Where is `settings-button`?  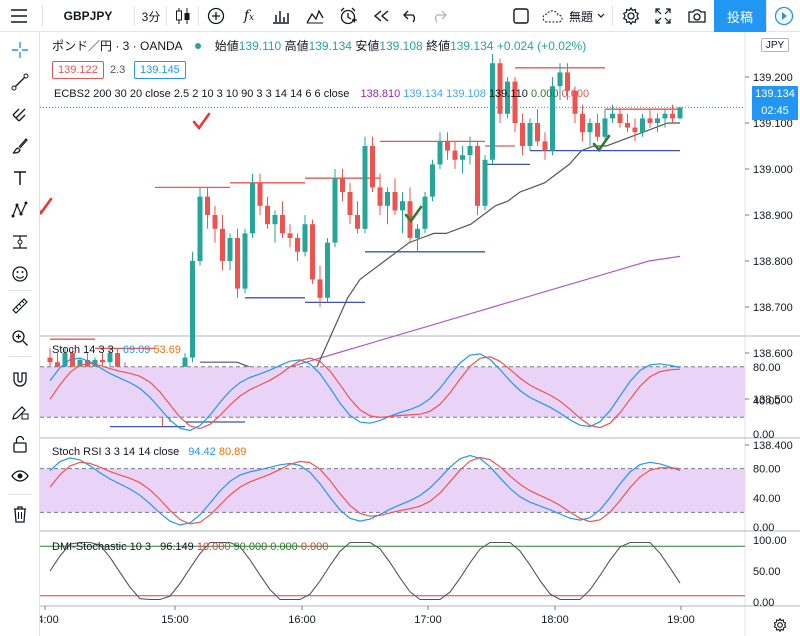 settings-button is located at coordinates (631, 16).